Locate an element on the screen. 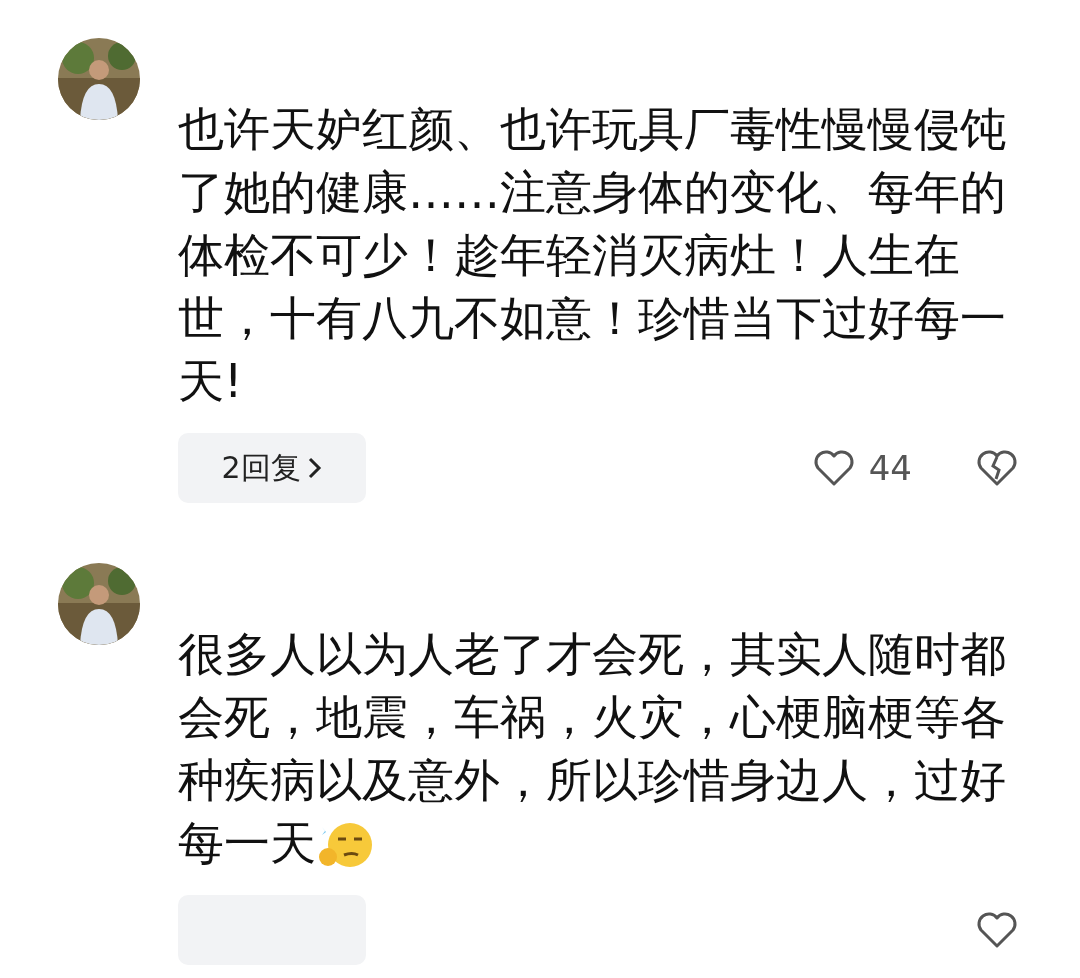 The image size is (1080, 978). like-count: 44 is located at coordinates (890, 468).